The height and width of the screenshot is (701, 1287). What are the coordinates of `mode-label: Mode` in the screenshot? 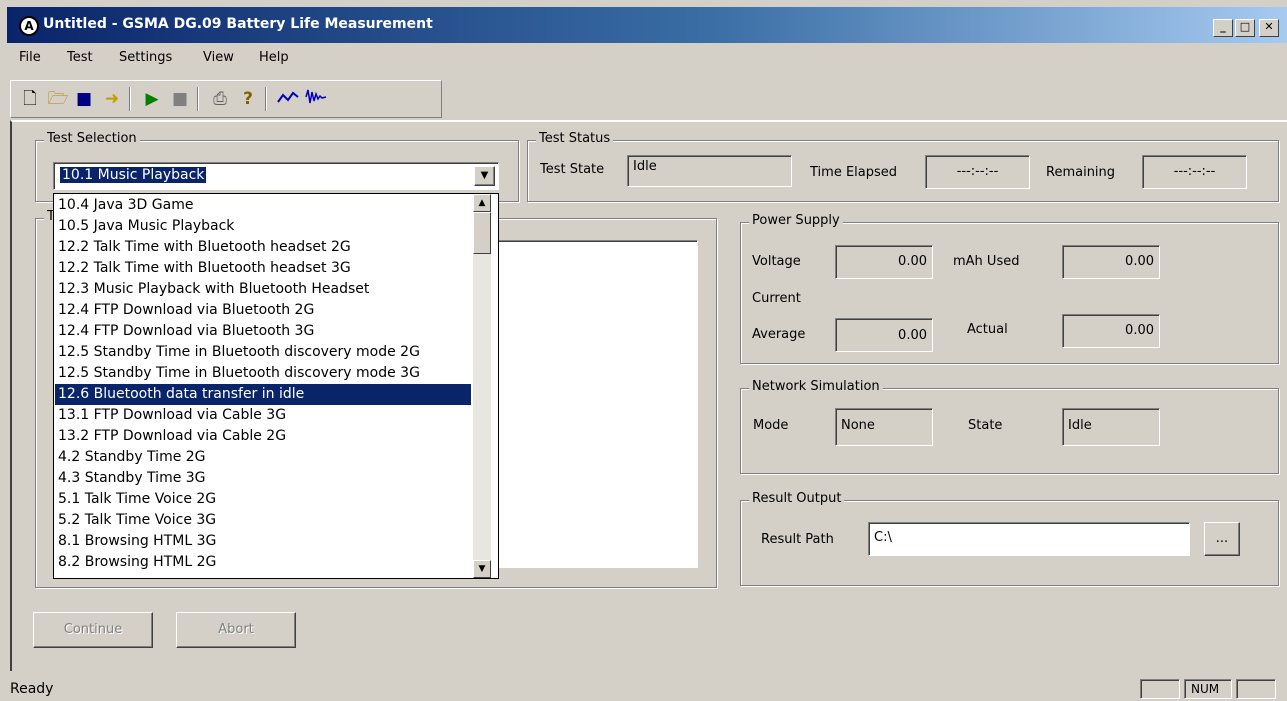 It's located at (771, 425).